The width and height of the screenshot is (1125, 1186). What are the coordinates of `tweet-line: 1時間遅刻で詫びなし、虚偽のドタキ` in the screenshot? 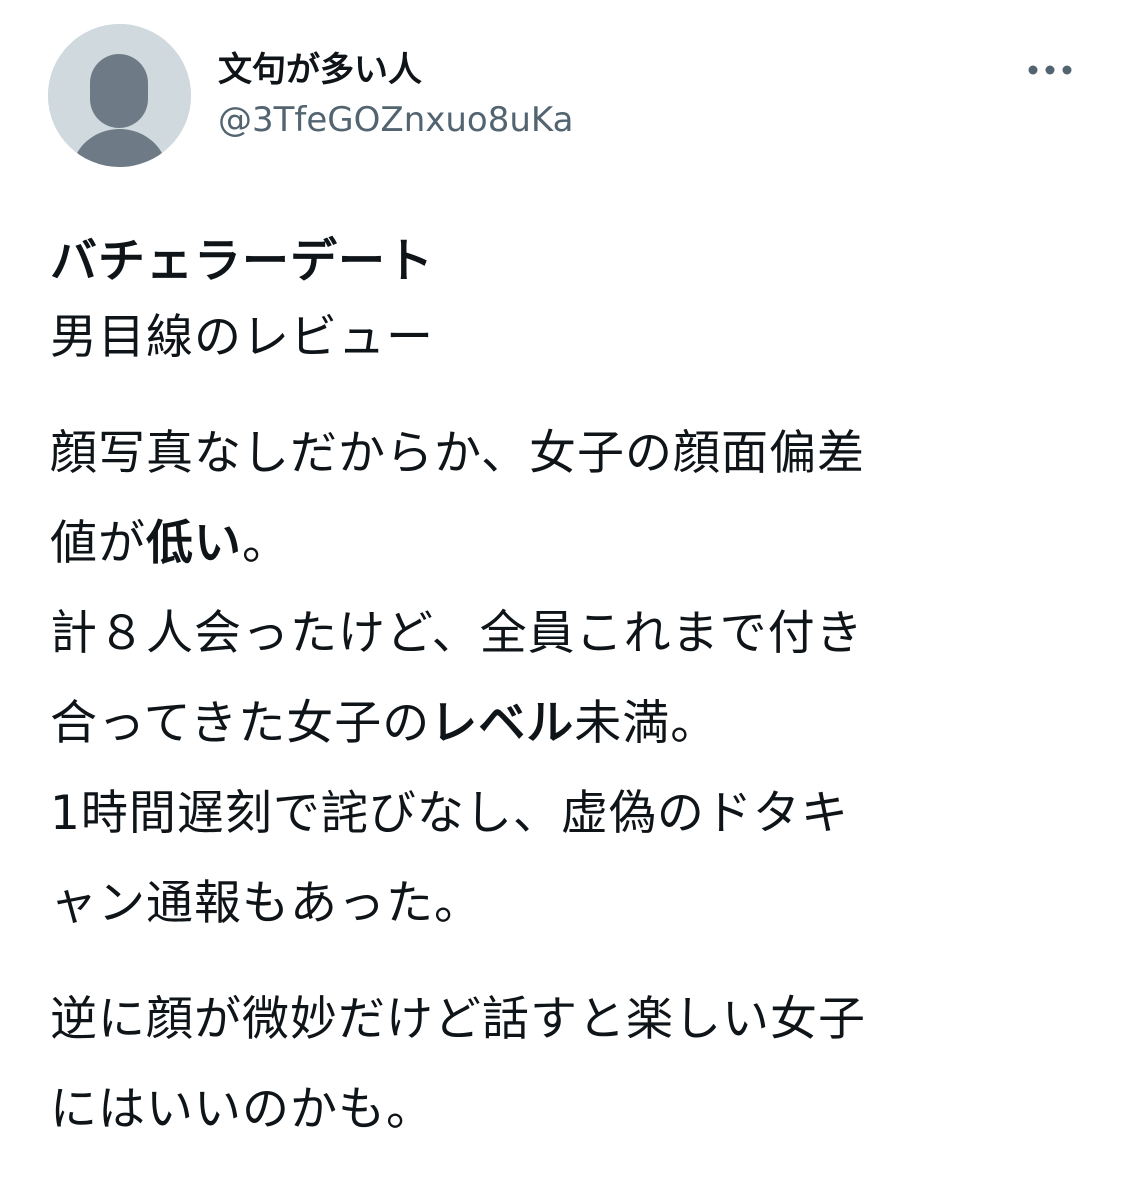 It's located at (449, 813).